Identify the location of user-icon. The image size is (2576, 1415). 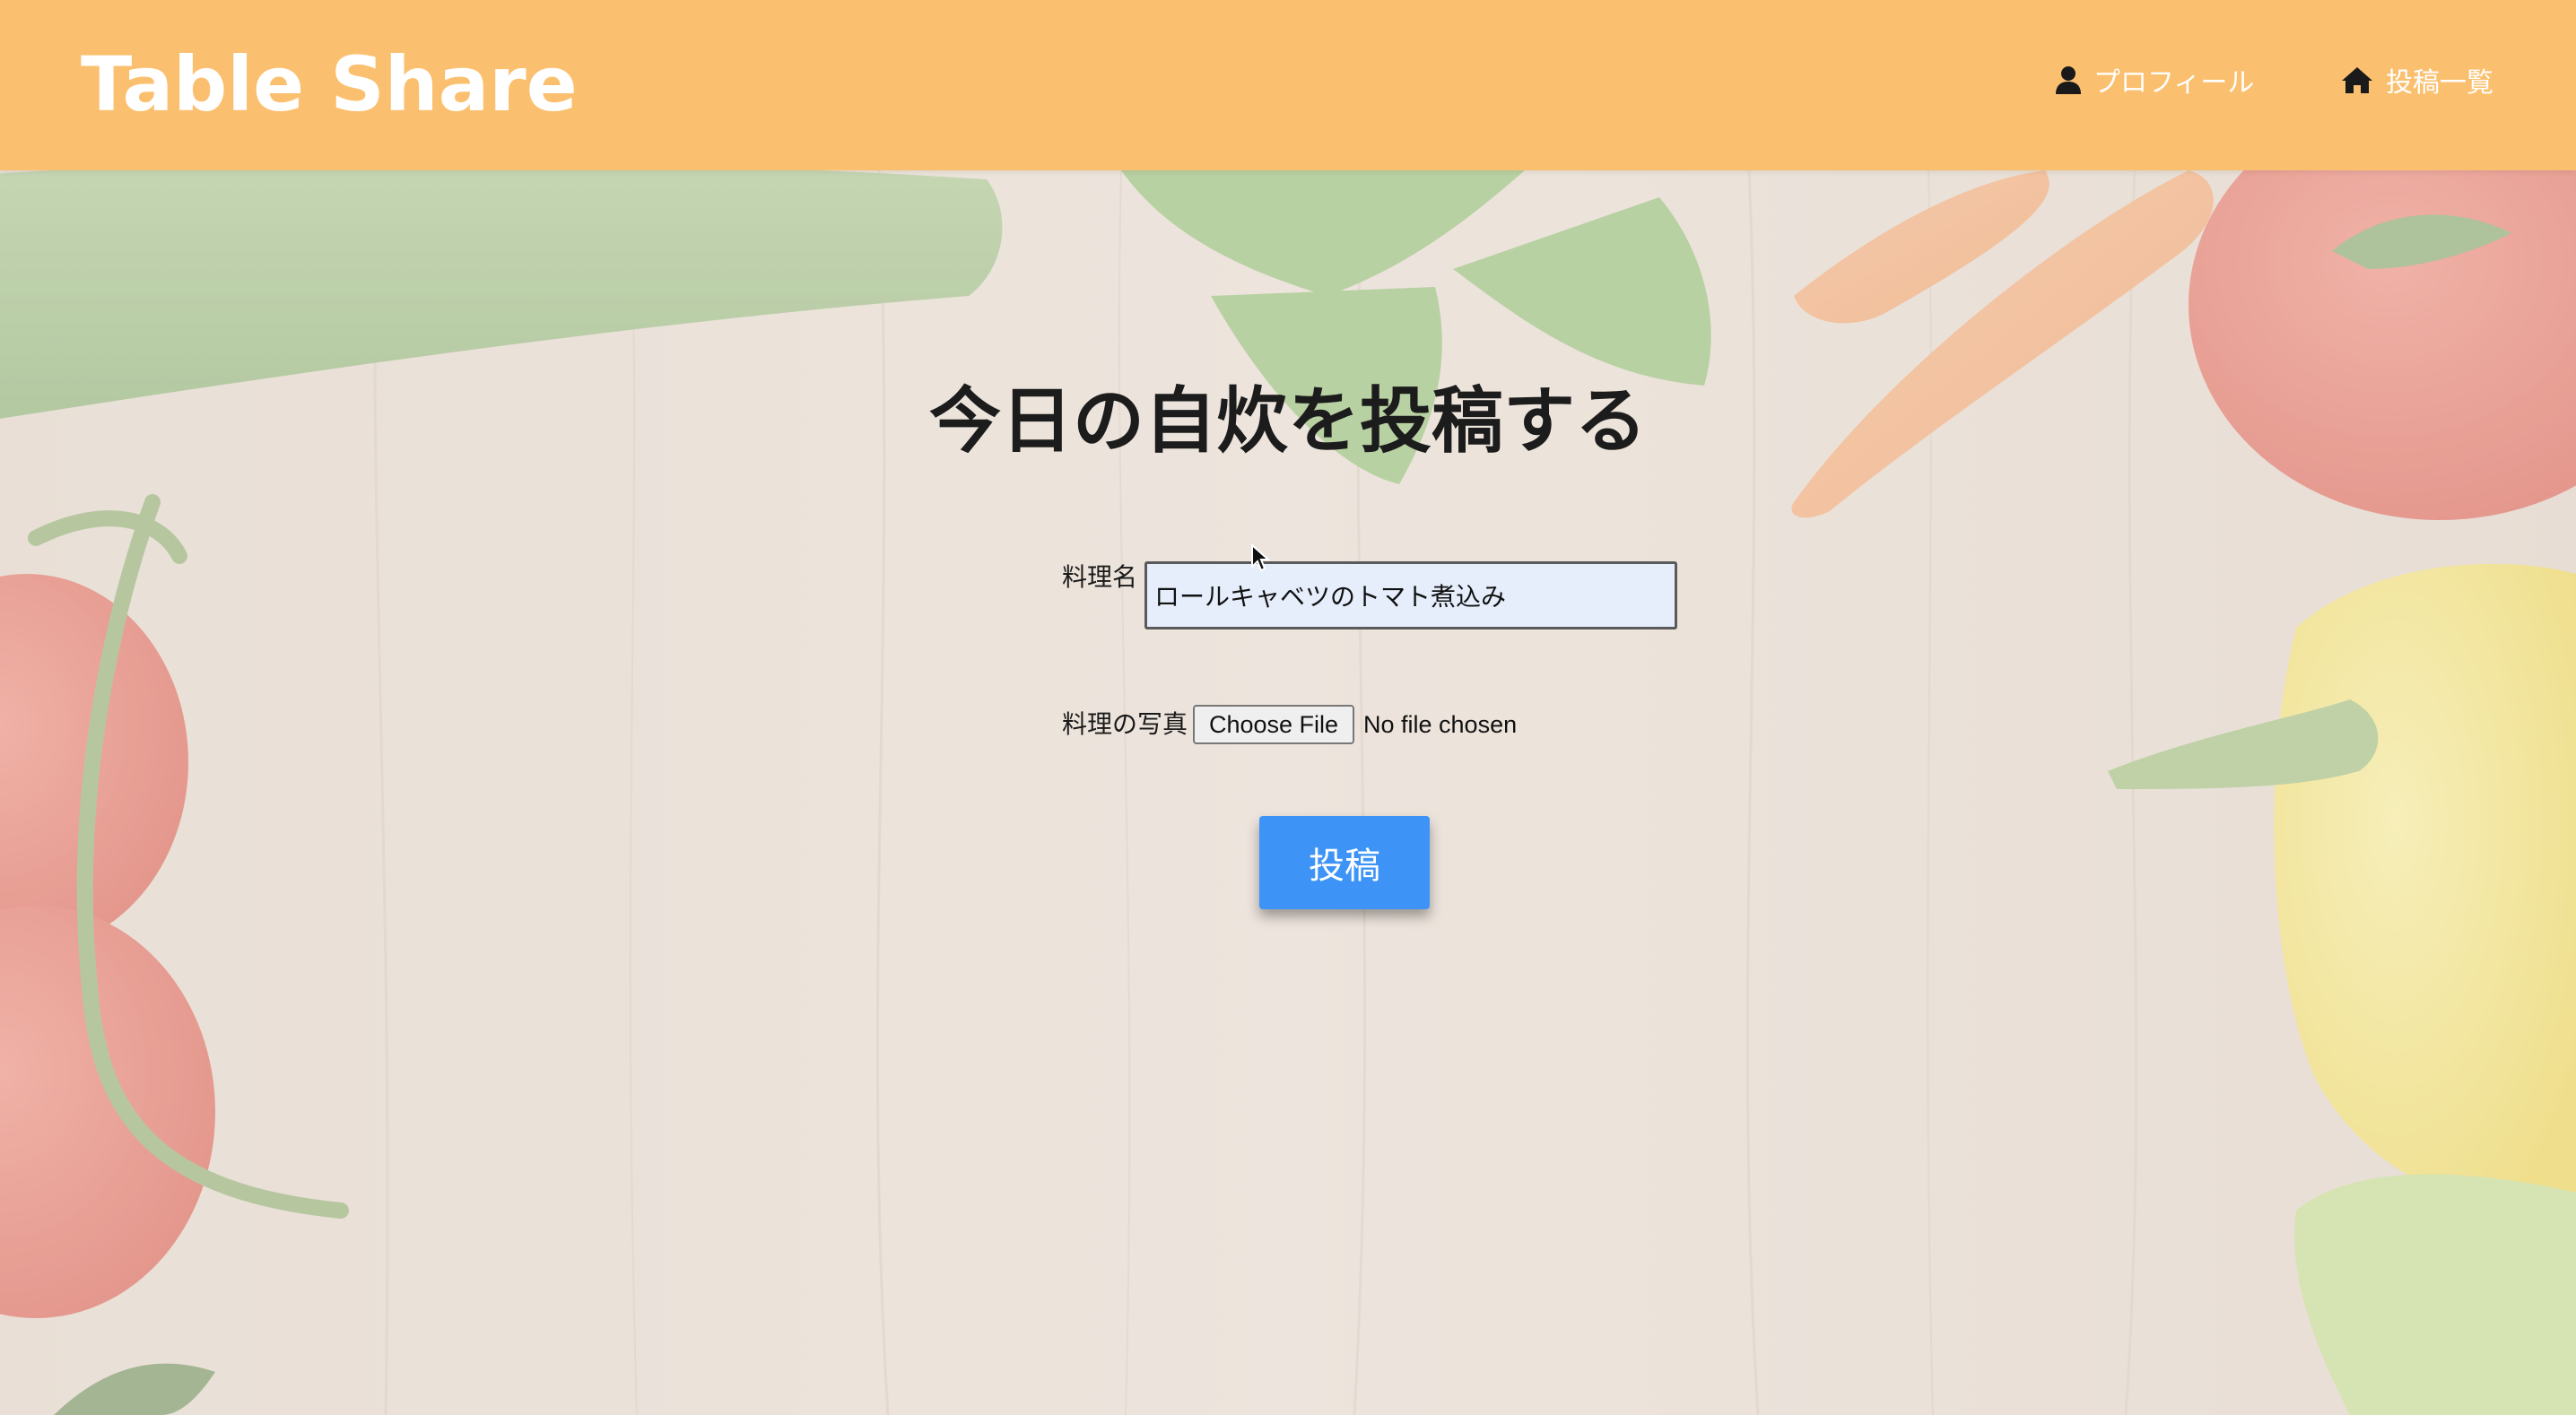
(2068, 79).